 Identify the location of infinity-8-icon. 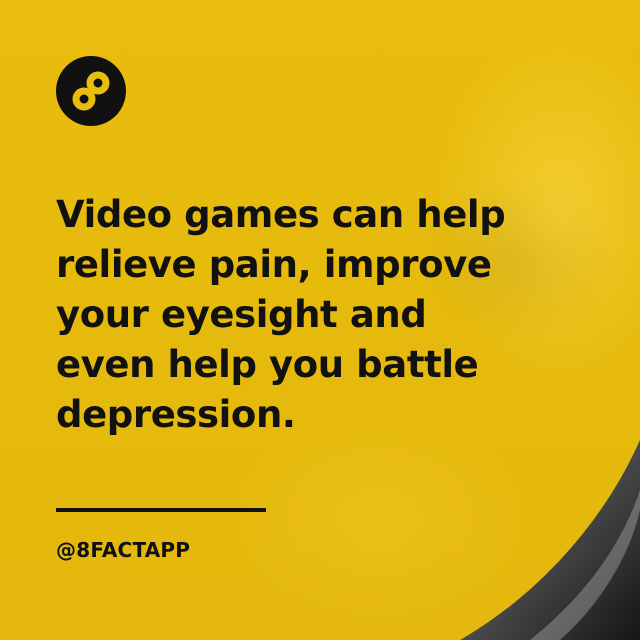
(91, 91).